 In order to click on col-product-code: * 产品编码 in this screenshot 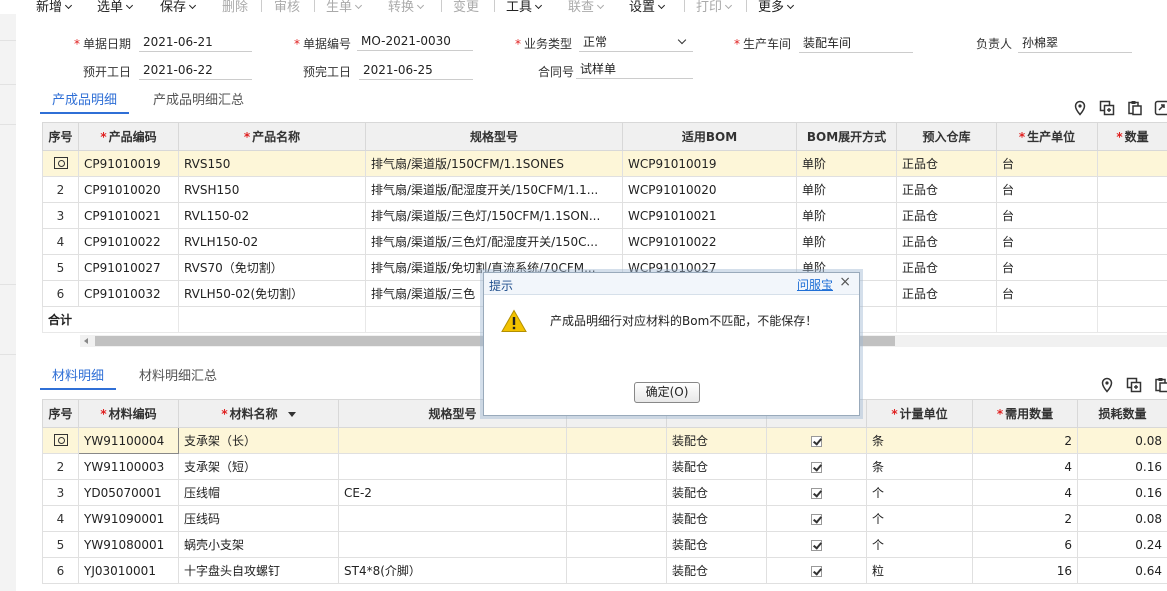, I will do `click(128, 136)`.